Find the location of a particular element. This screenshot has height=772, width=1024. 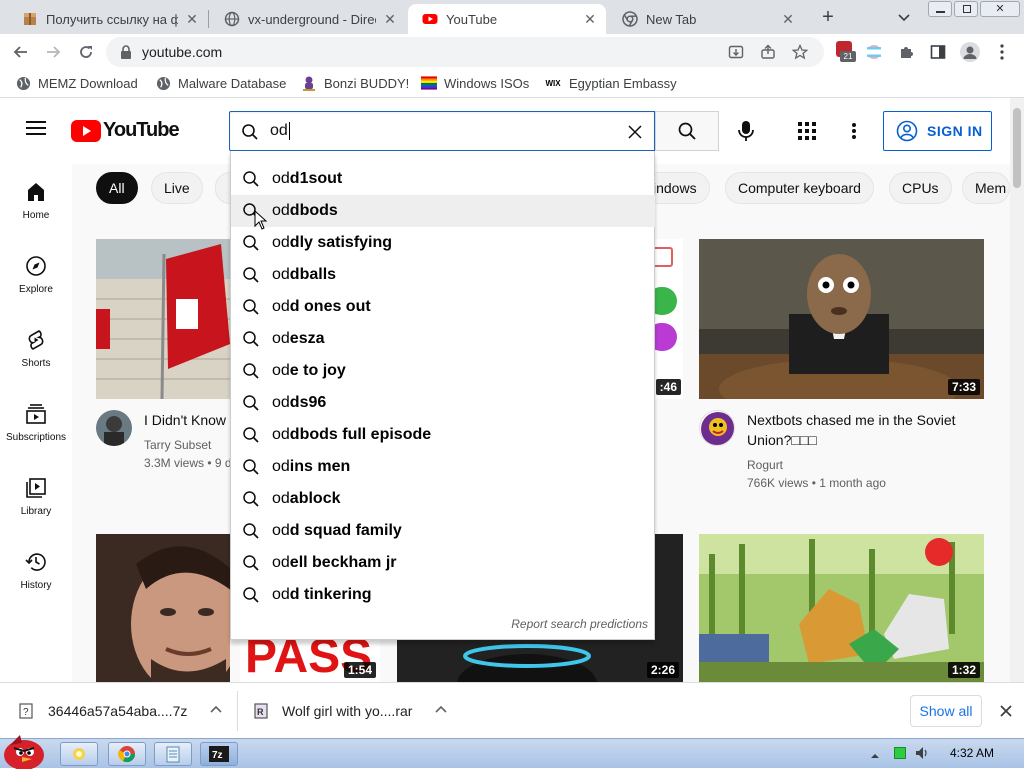

address-bar: youtube.com is located at coordinates (465, 52).